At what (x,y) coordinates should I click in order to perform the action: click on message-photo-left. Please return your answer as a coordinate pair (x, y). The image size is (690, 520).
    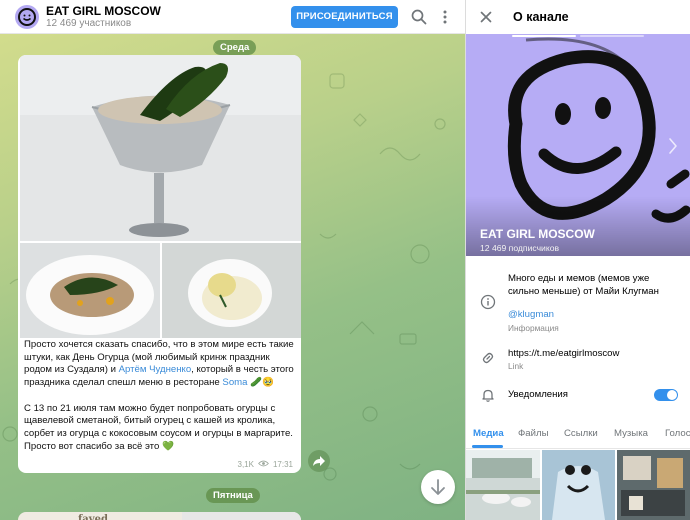
    Looking at the image, I should click on (90, 290).